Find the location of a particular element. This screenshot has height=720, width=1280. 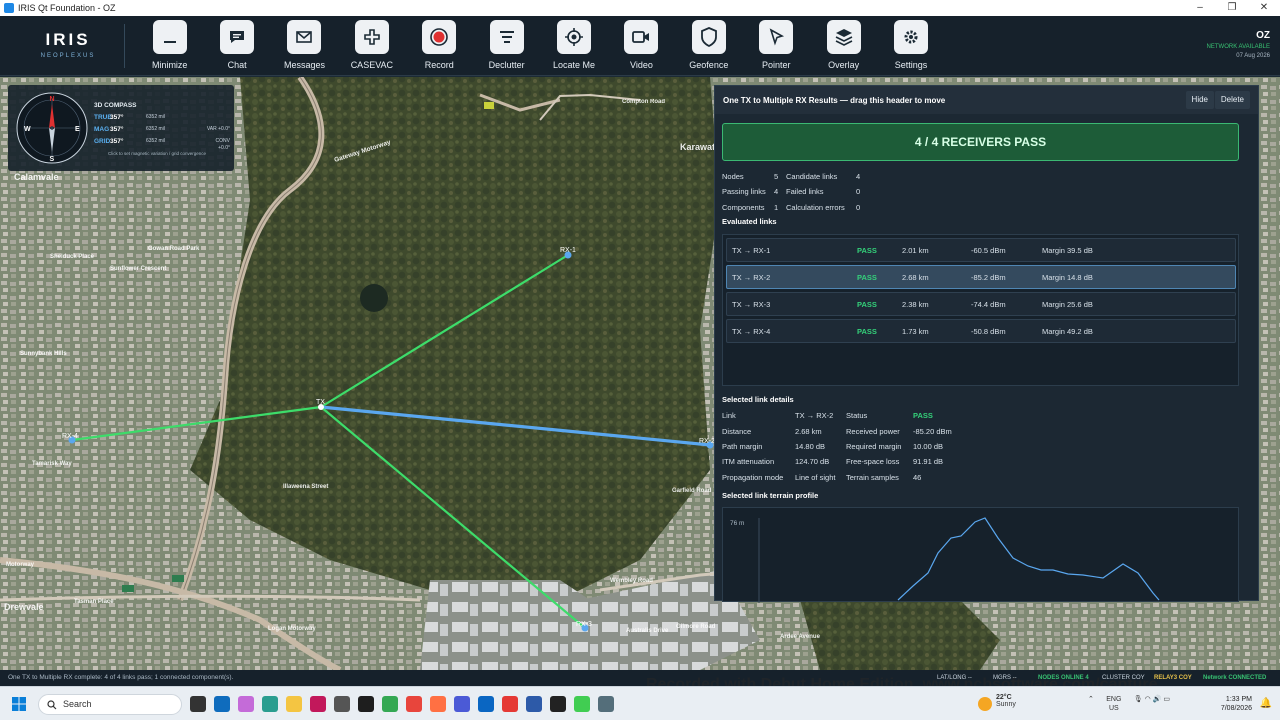

console-icon is located at coordinates (558, 704).